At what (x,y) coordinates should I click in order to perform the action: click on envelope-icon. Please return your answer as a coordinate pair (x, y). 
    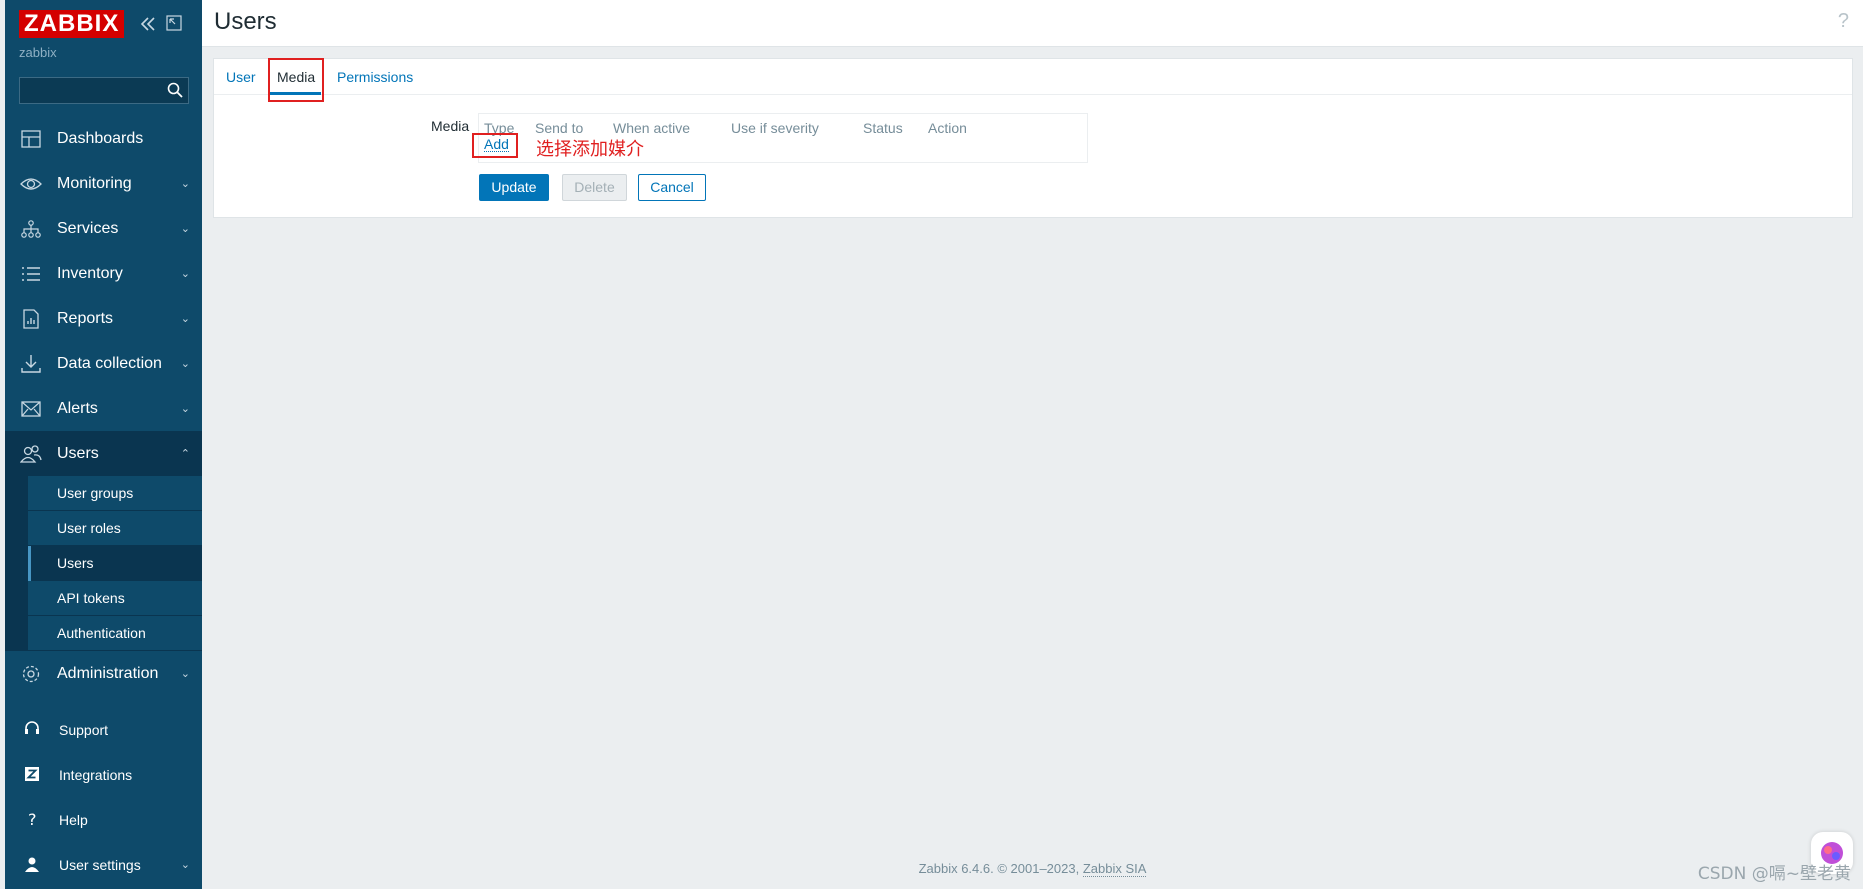
    Looking at the image, I should click on (31, 409).